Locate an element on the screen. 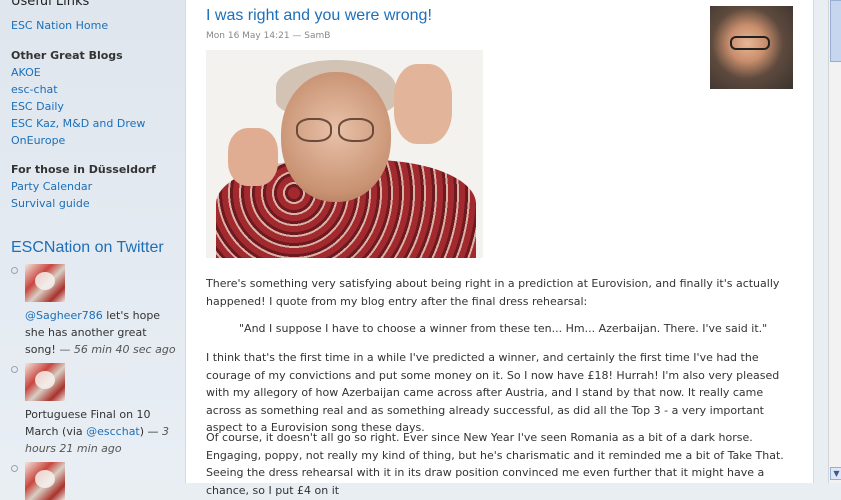  post-title: I was right and you were wrong! is located at coordinates (319, 16).